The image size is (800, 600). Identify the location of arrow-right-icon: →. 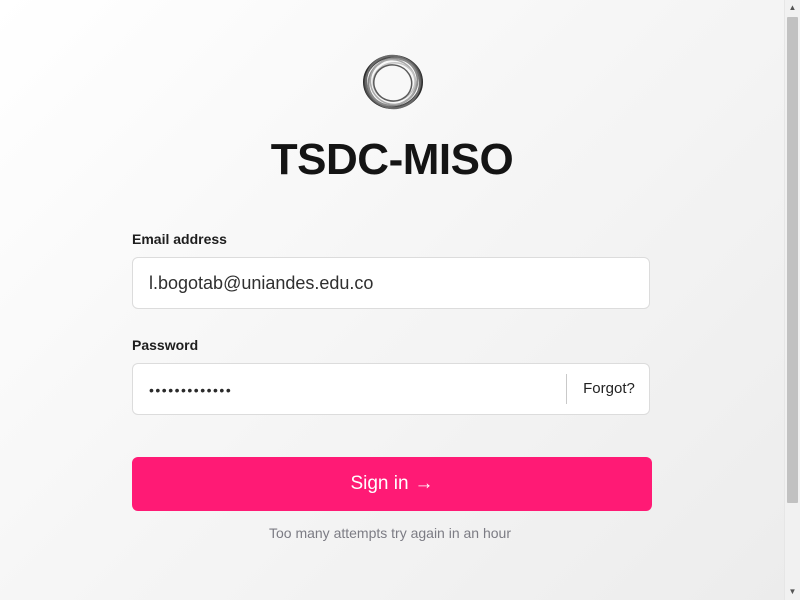
(424, 483).